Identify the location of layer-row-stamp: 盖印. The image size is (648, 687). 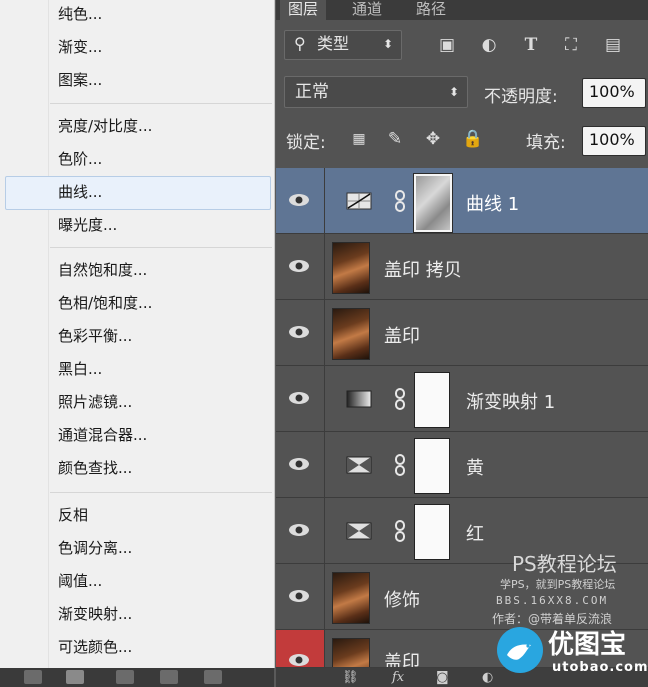
(462, 333).